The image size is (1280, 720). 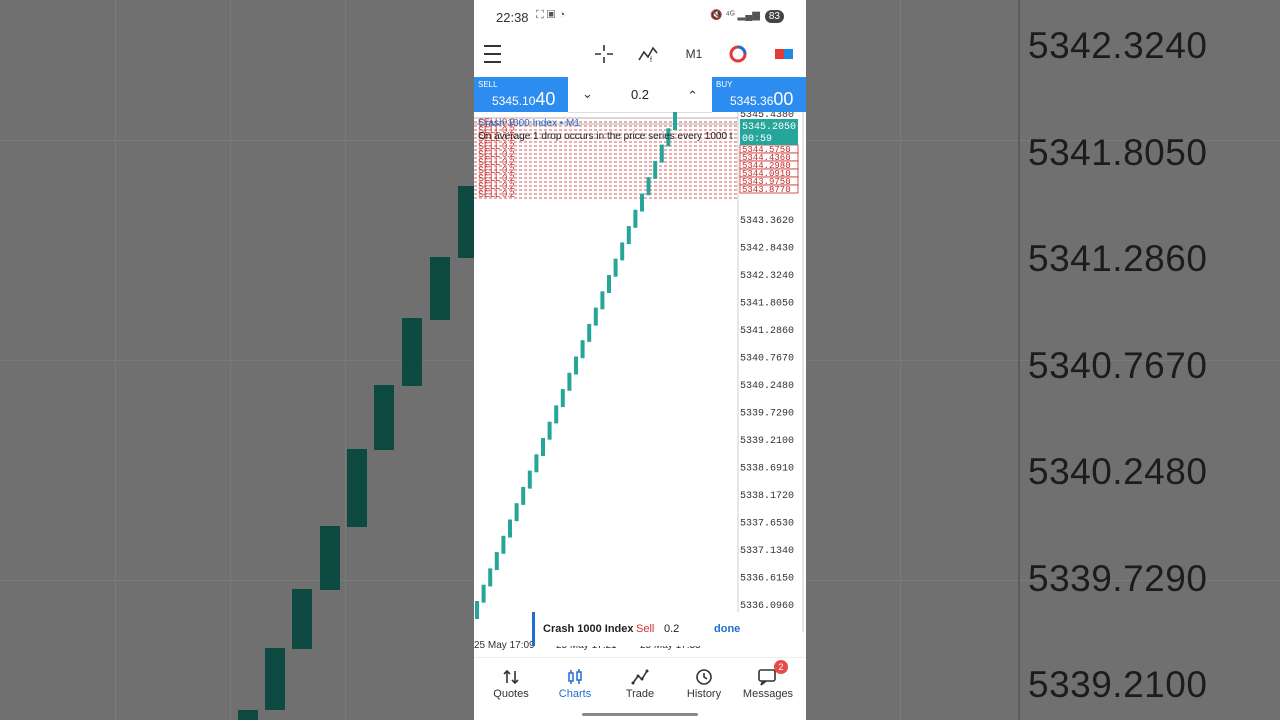 What do you see at coordinates (640, 714) in the screenshot?
I see `home-indicator` at bounding box center [640, 714].